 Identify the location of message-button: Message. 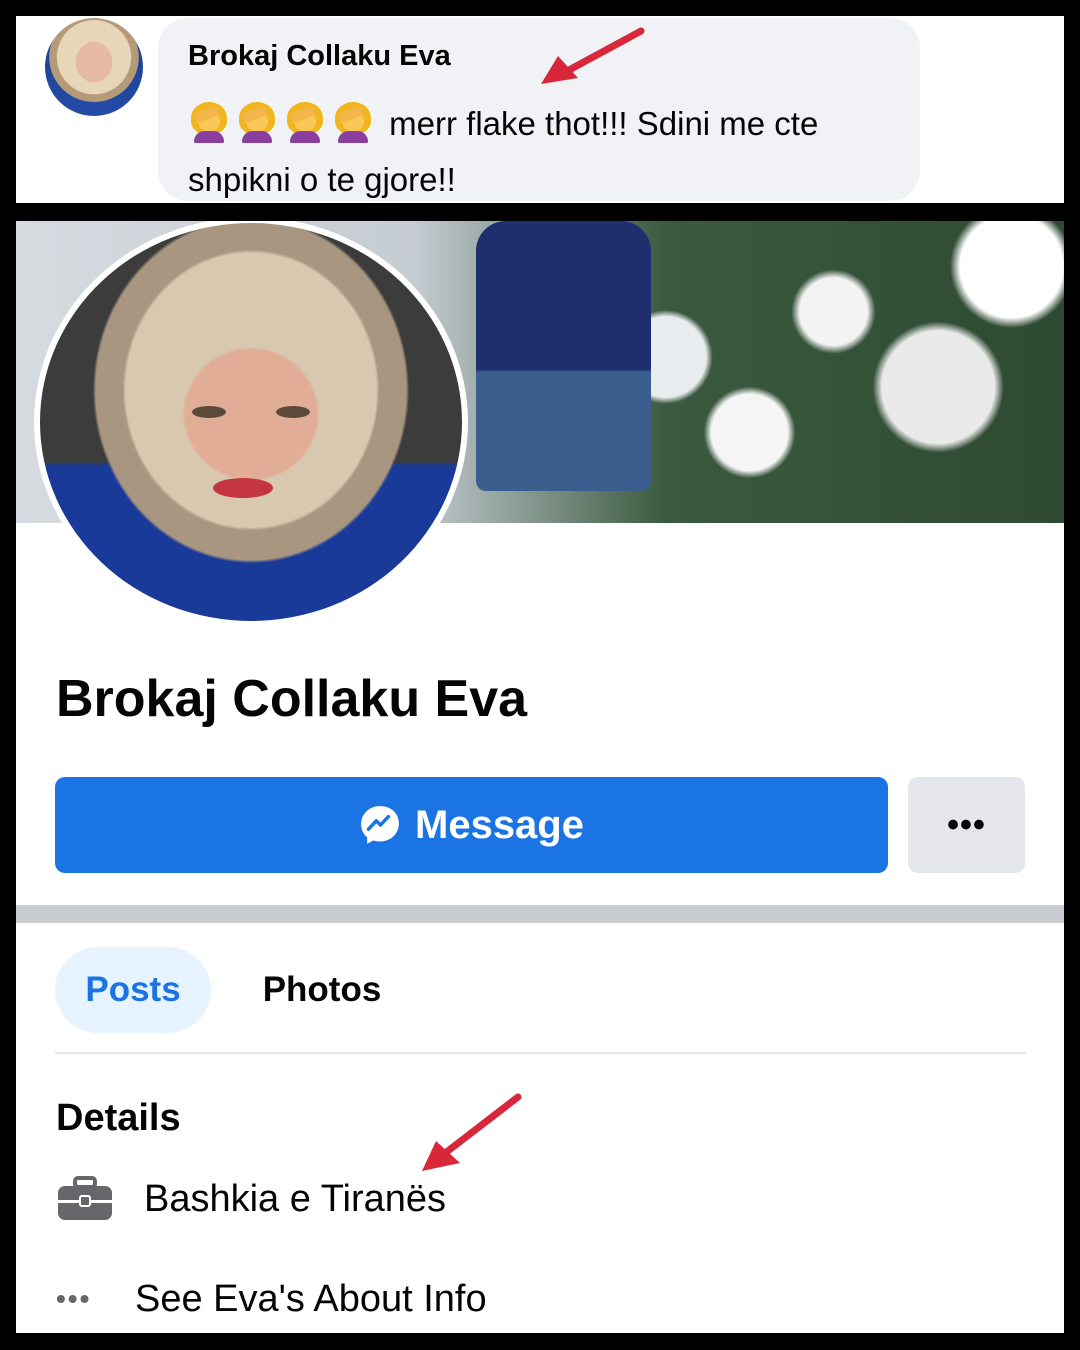
(471, 825).